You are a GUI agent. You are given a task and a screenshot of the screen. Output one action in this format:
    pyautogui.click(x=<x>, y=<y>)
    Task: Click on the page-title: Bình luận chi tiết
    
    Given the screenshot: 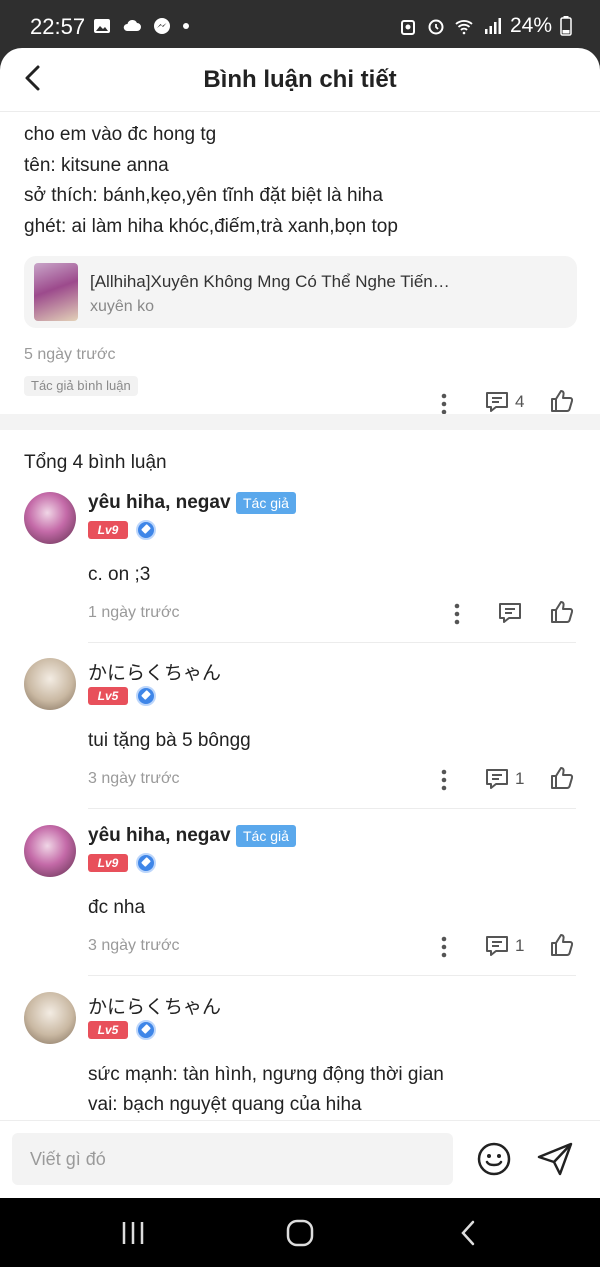 What is the action you would take?
    pyautogui.click(x=300, y=79)
    